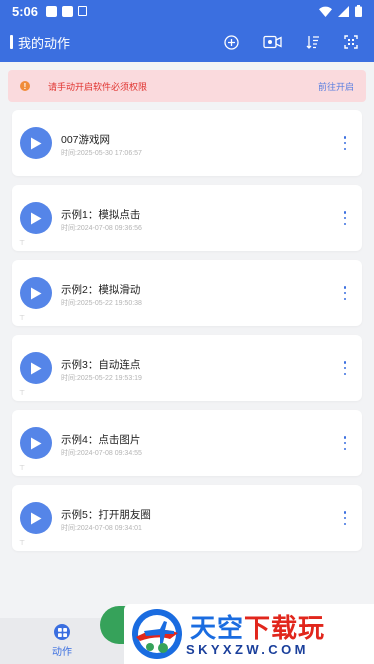  I want to click on title-accent-bar, so click(11, 42).